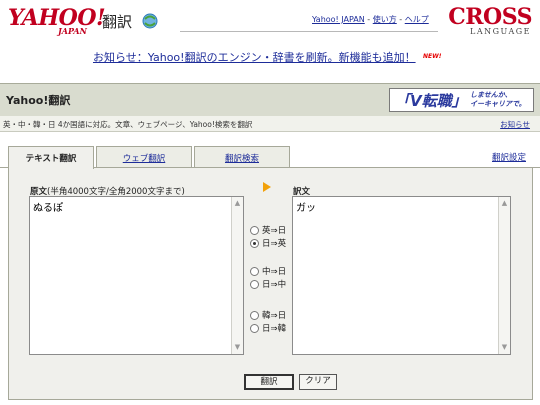 This screenshot has width=540, height=405. I want to click on tab-web-translation-label: ウェブ翻訳, so click(144, 159).